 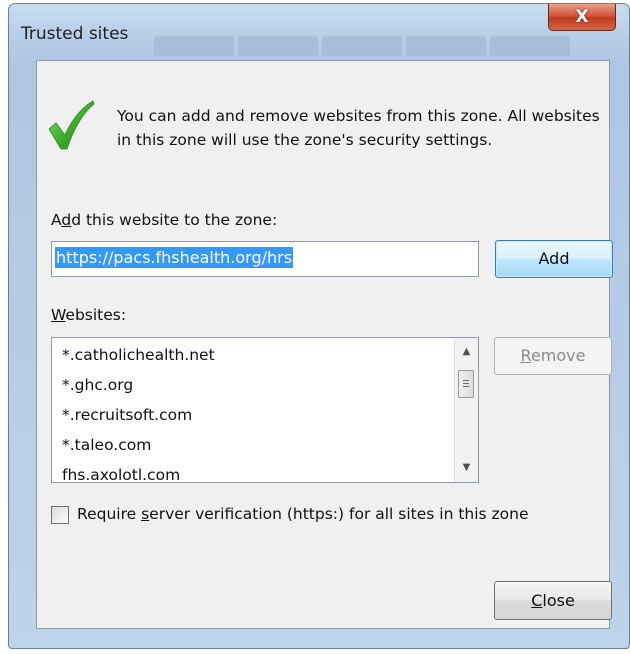 I want to click on scrollbar-thumb, so click(x=466, y=384).